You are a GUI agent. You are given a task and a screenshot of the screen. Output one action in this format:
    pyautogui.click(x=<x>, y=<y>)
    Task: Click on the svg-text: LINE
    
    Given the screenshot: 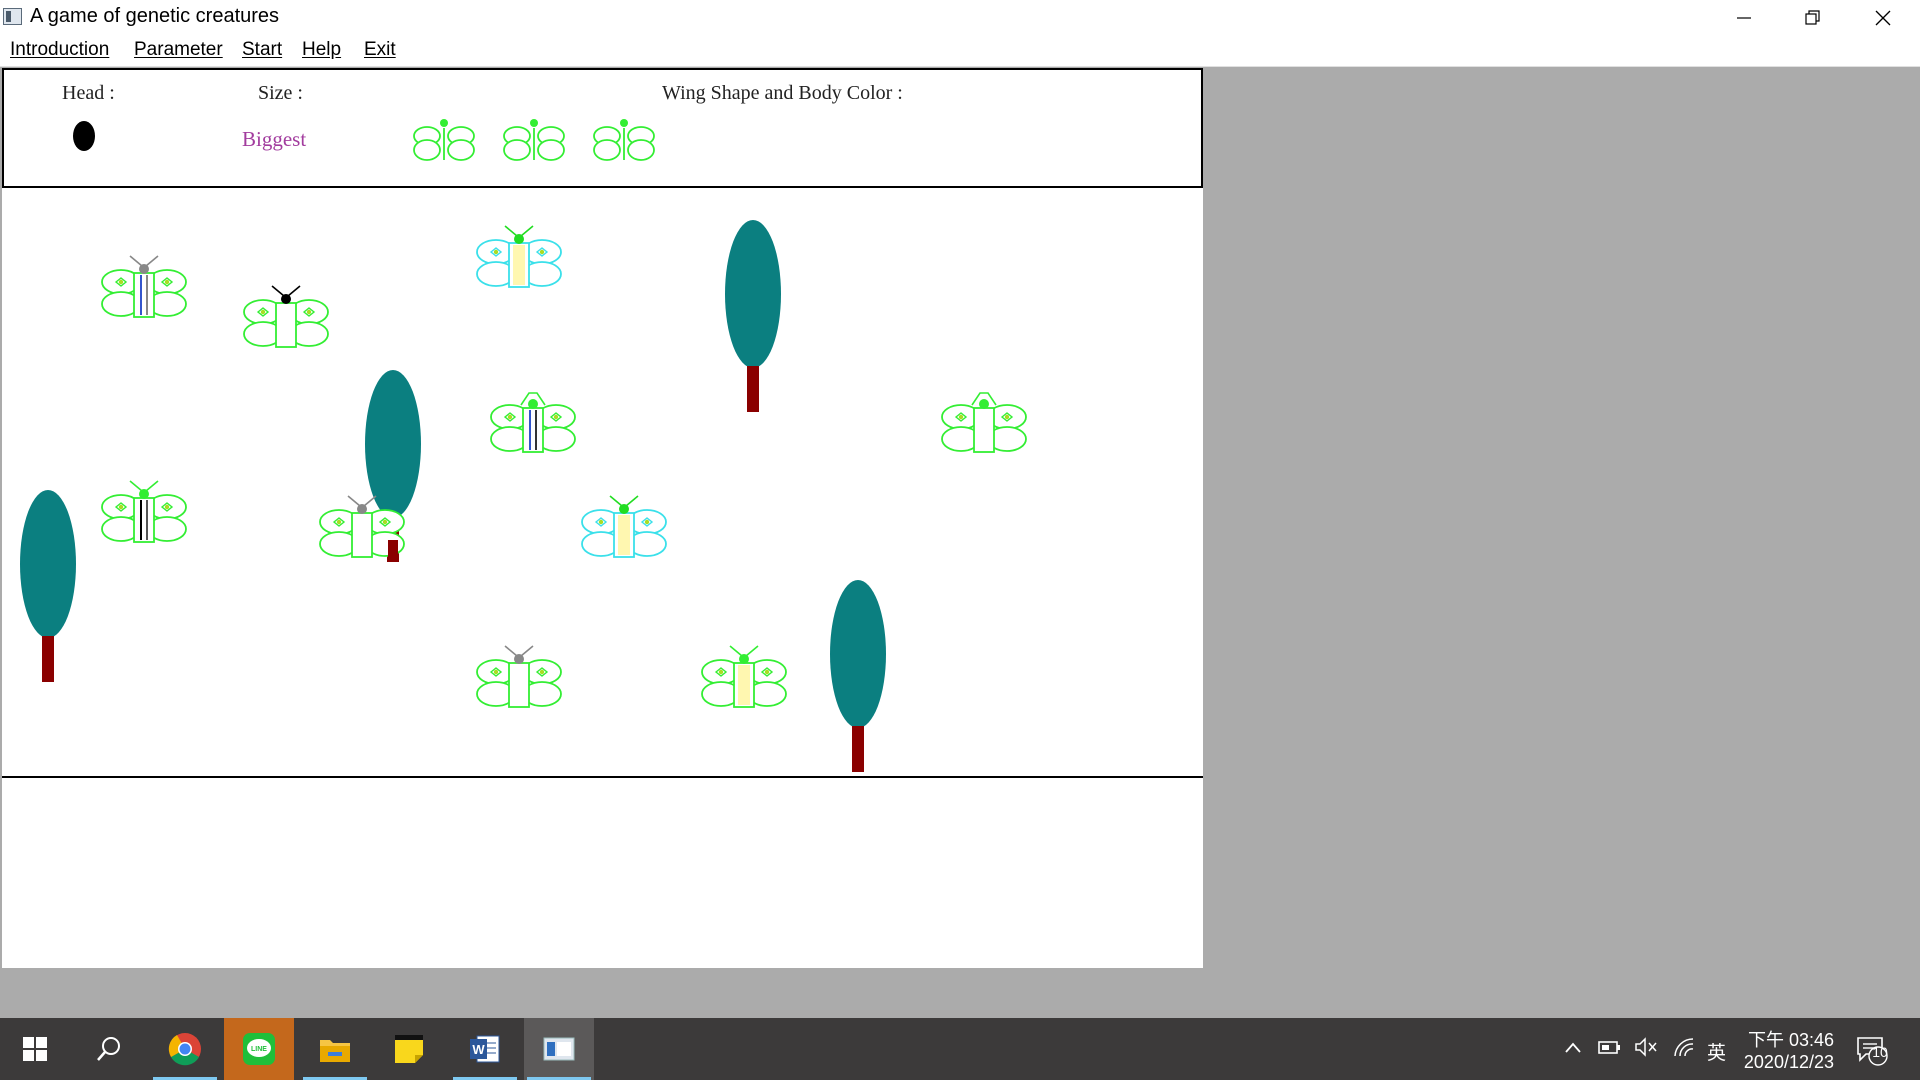 What is the action you would take?
    pyautogui.click(x=259, y=1049)
    